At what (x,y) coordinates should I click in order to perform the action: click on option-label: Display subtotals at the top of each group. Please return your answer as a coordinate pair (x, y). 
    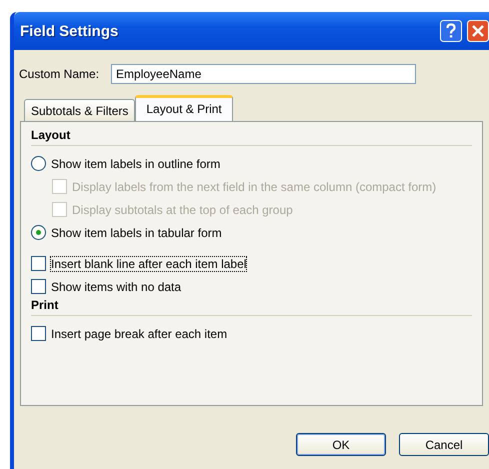
    Looking at the image, I should click on (182, 209).